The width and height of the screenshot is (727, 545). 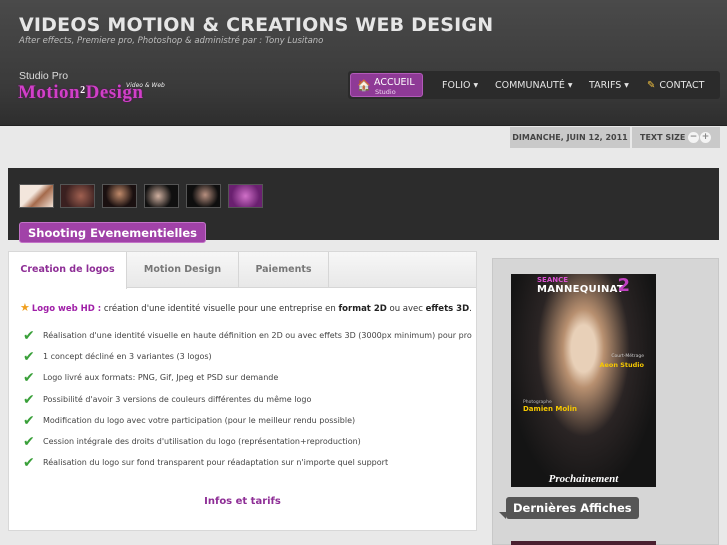 I want to click on pencil-icon: ✎, so click(x=651, y=85).